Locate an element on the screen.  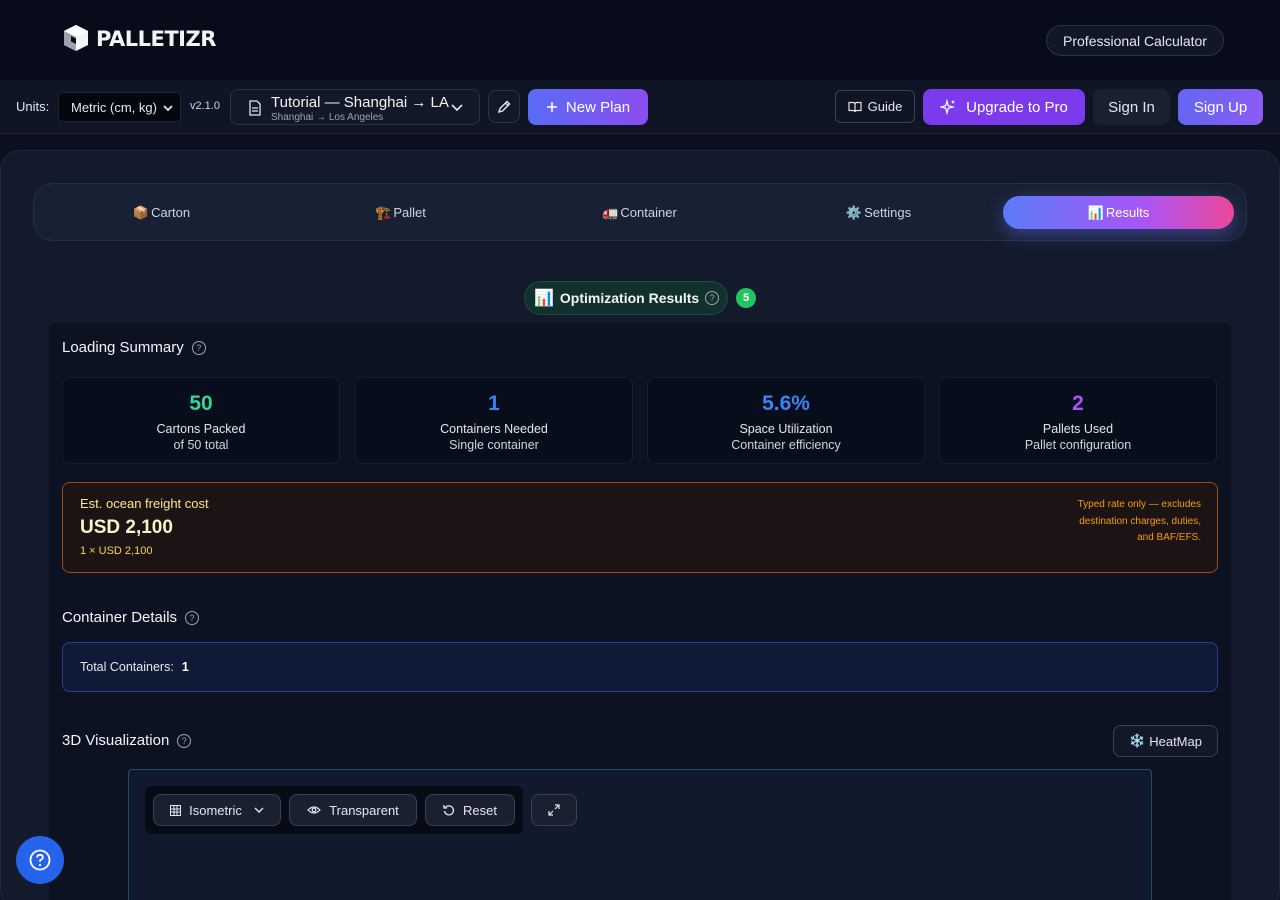
transparent-label: Transparent is located at coordinates (364, 810).